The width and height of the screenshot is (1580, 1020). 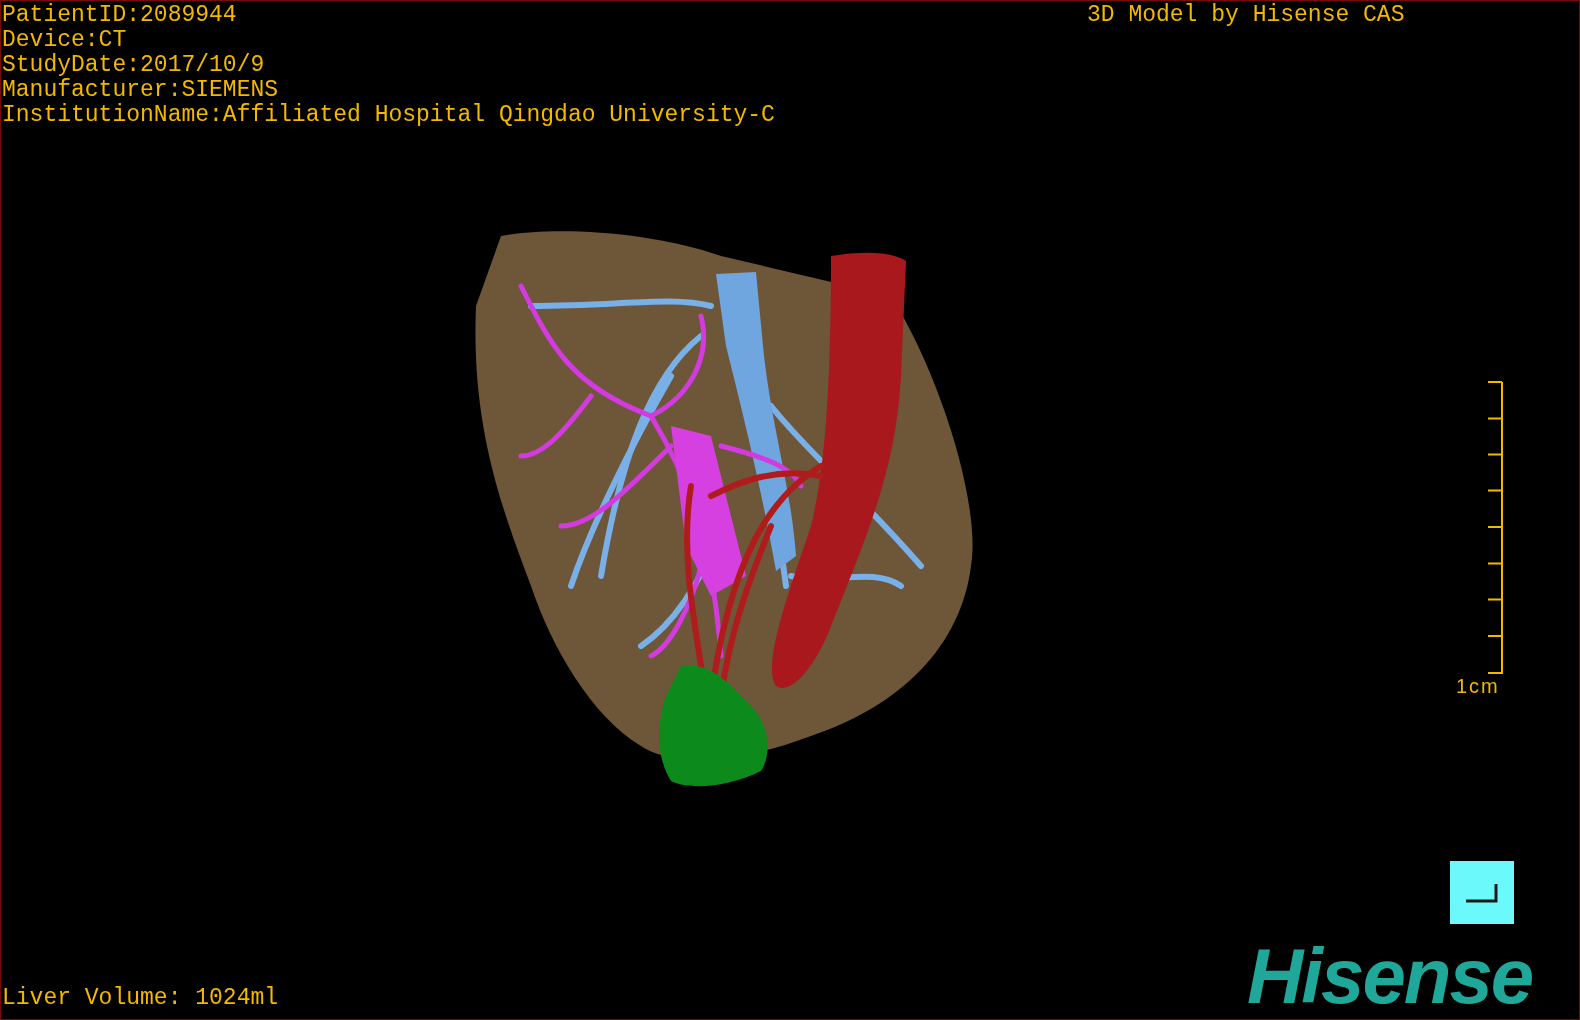 I want to click on patient-info-line: Manufacturer:SIEMENS, so click(x=141, y=90).